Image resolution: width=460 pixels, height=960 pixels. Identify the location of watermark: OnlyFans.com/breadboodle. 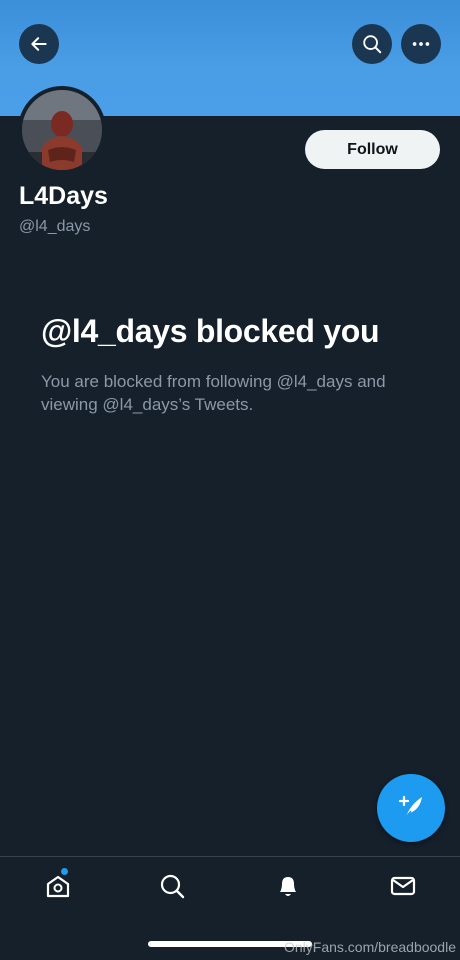
(370, 947).